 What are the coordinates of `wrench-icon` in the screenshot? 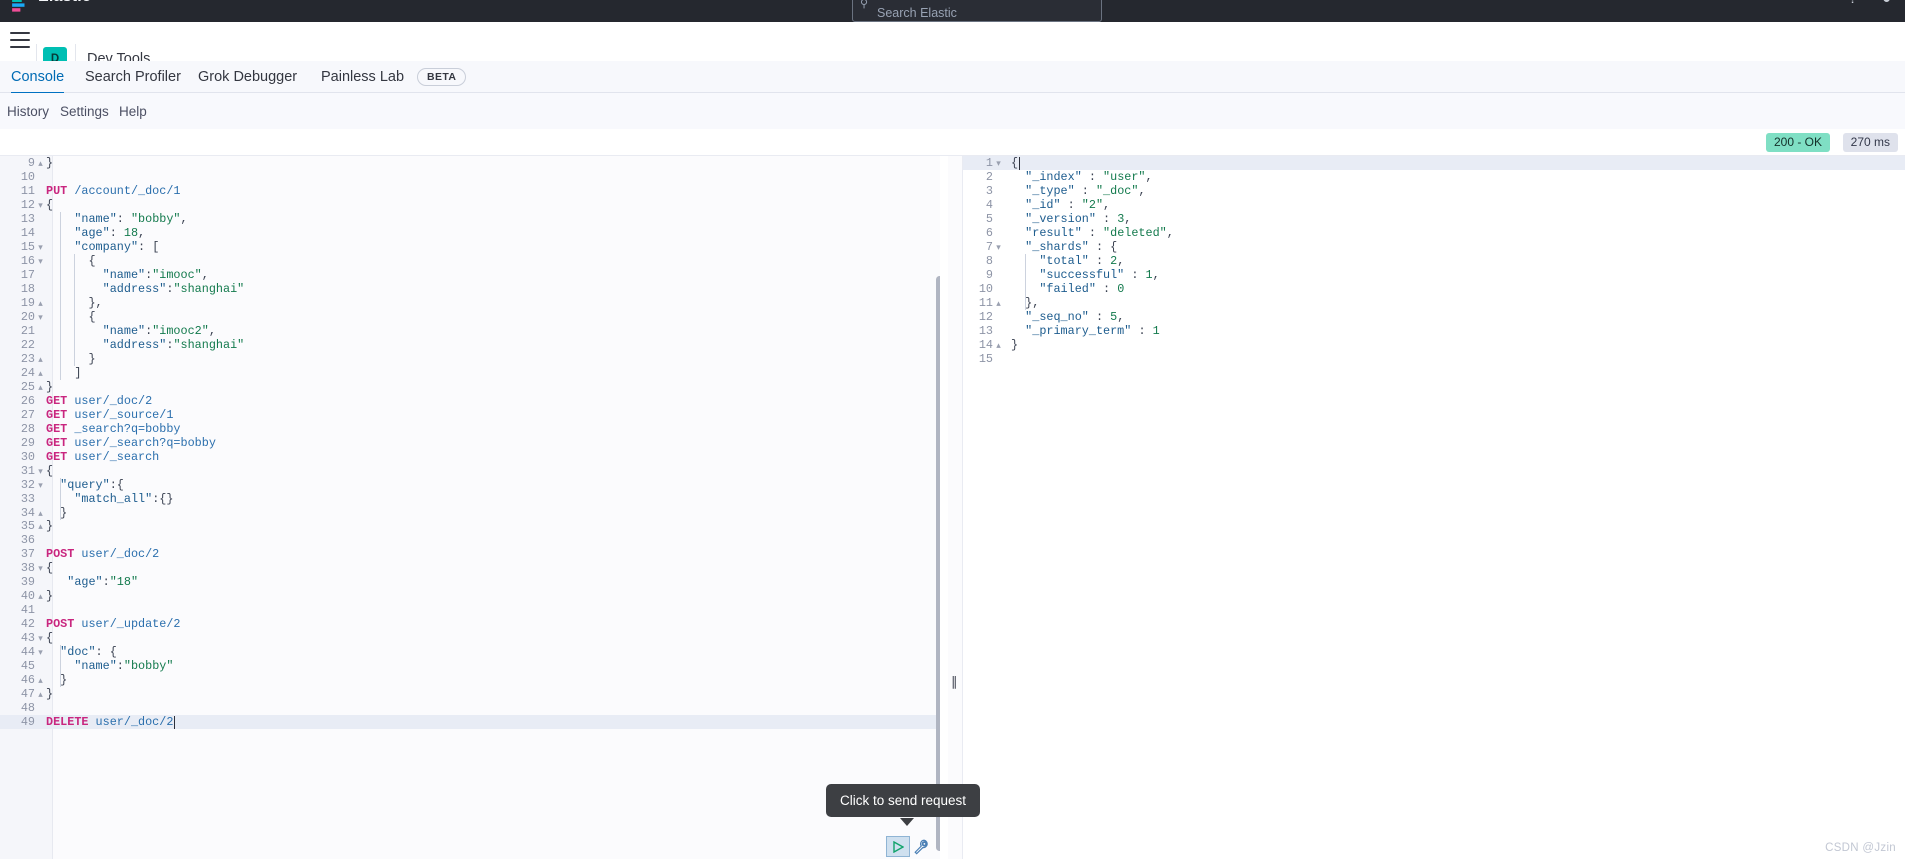 It's located at (921, 847).